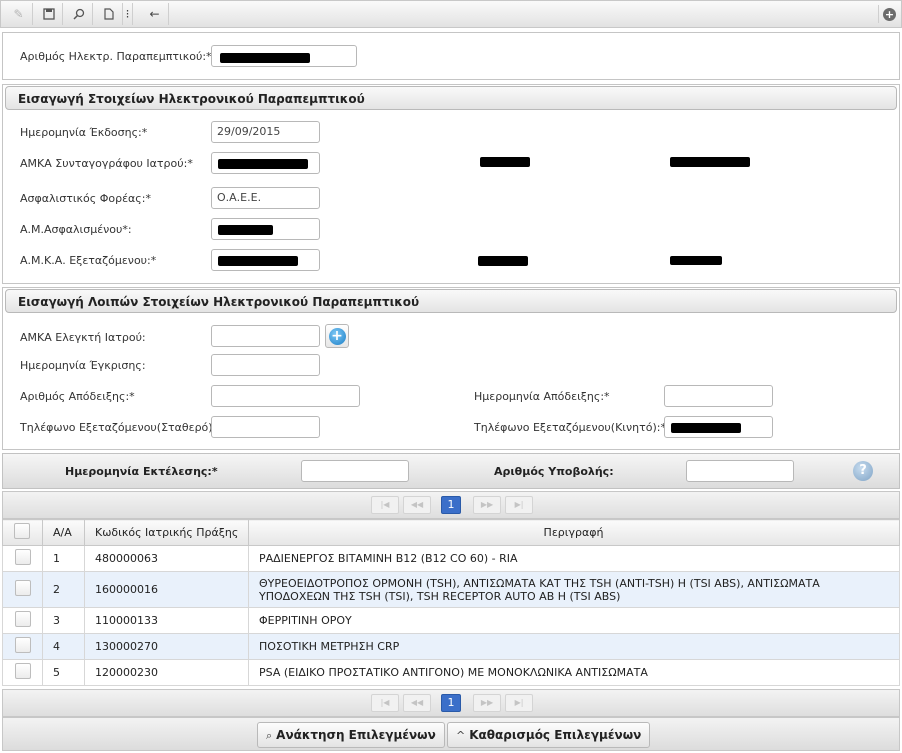 This screenshot has width=902, height=753. I want to click on prescriber-amka-input, so click(265, 163).